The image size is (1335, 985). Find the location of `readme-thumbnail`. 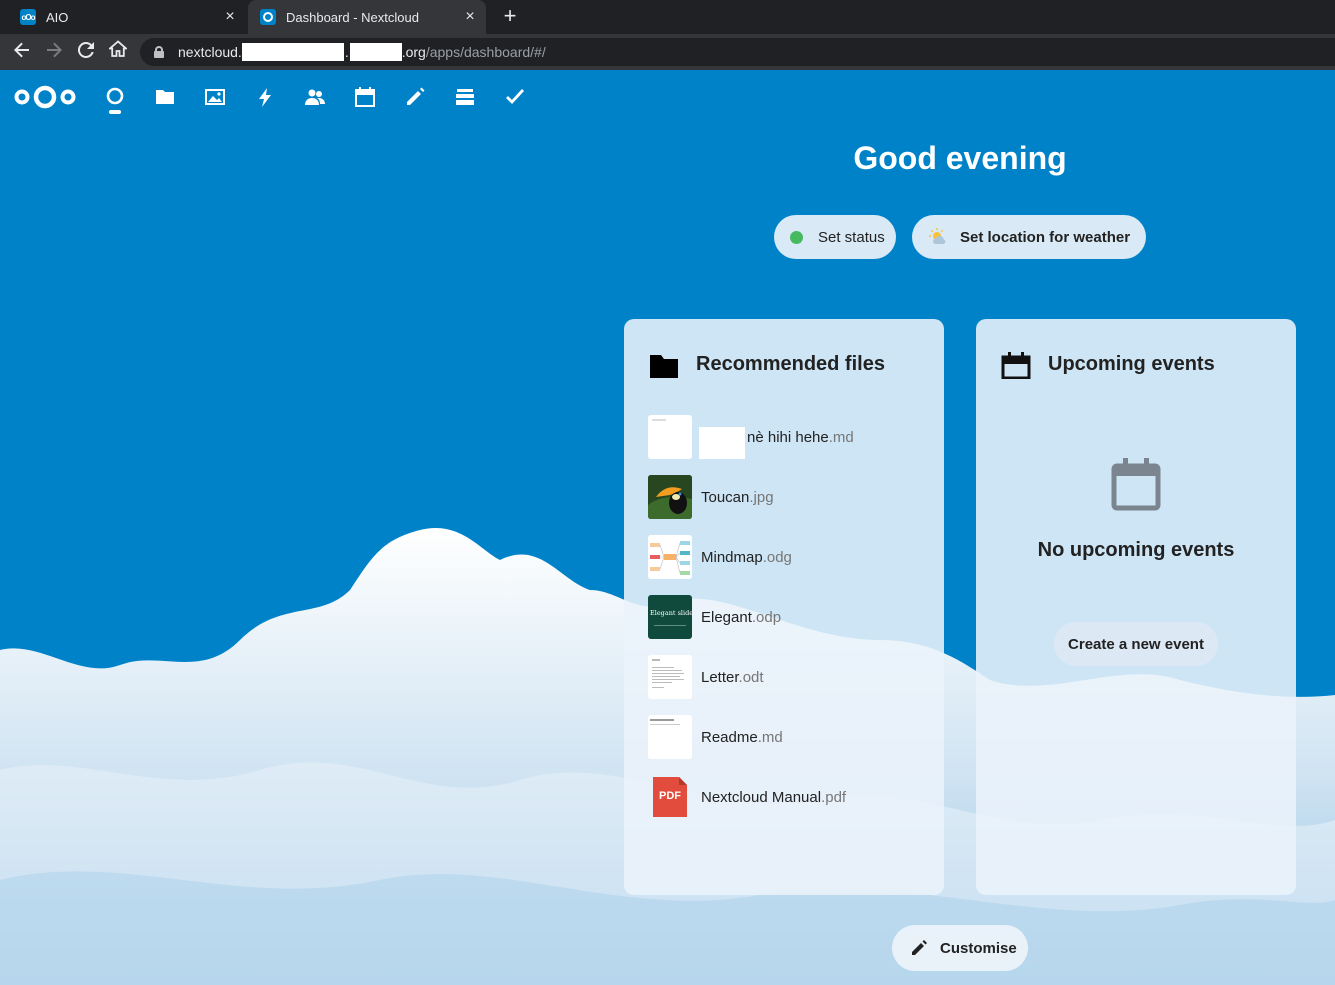

readme-thumbnail is located at coordinates (670, 737).